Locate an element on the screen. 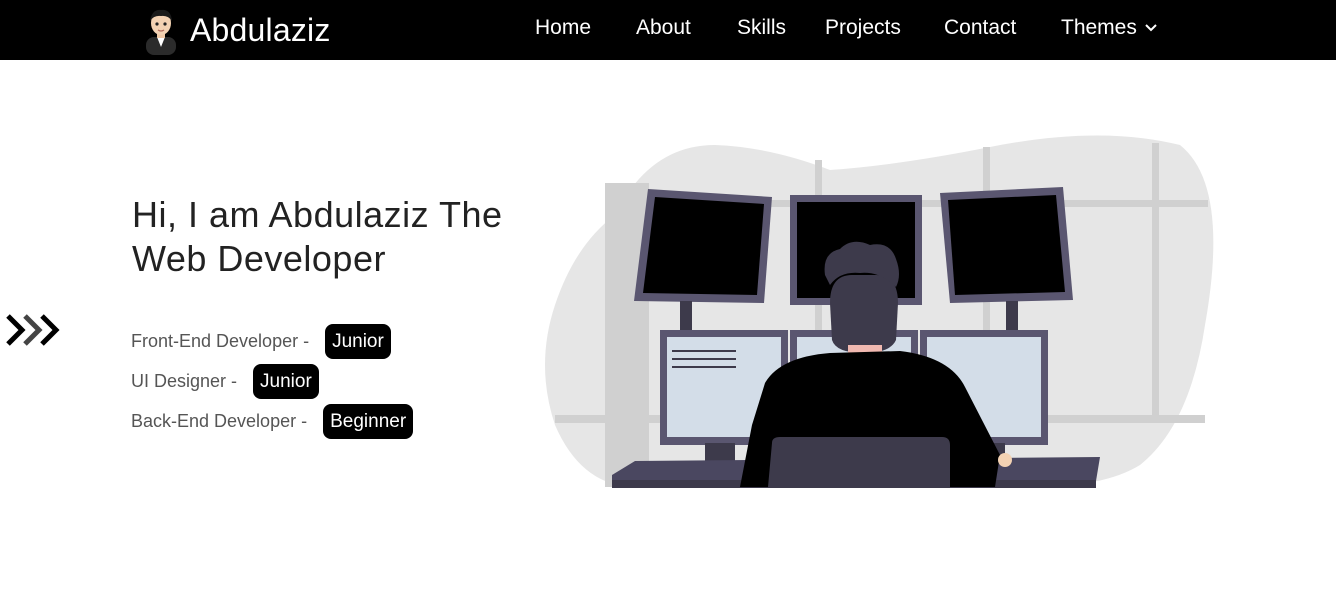 This screenshot has width=1336, height=615. brand-name: Abdulaziz is located at coordinates (260, 29).